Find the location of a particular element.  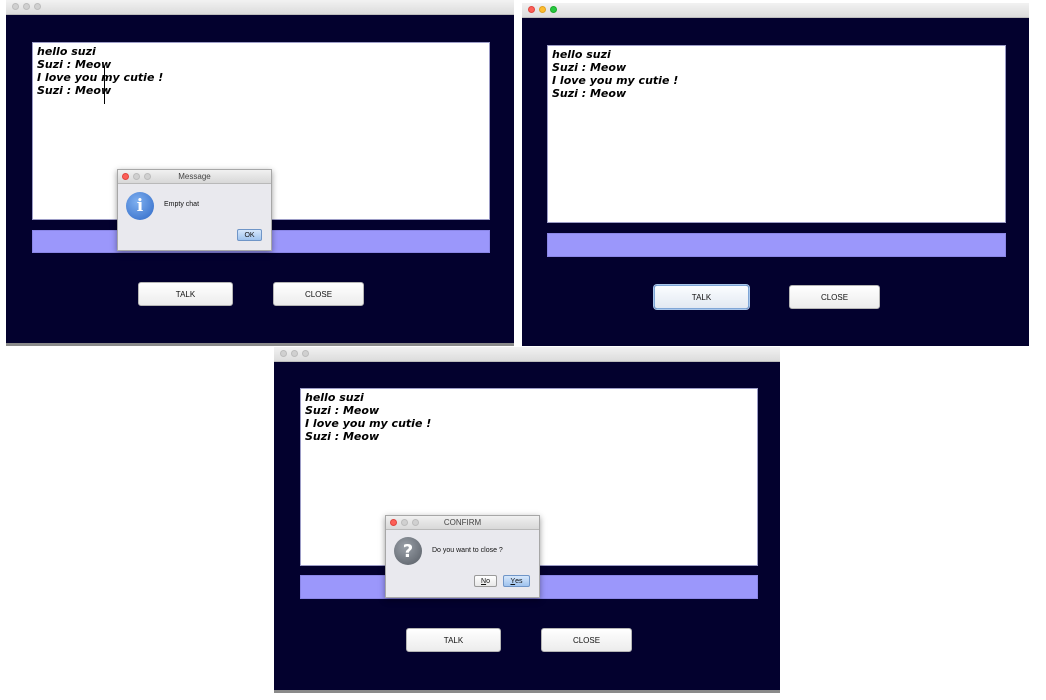

dialog-message: Empty chat is located at coordinates (182, 204).